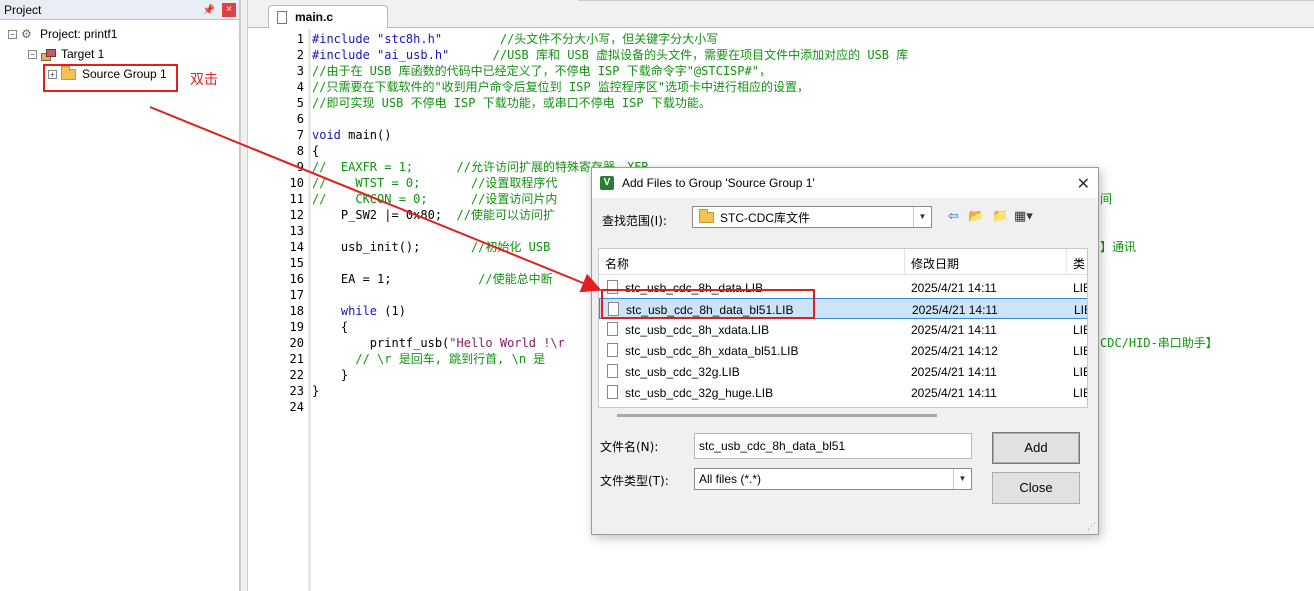 The height and width of the screenshot is (591, 1314). I want to click on column-header-type: 类, so click(1079, 263).